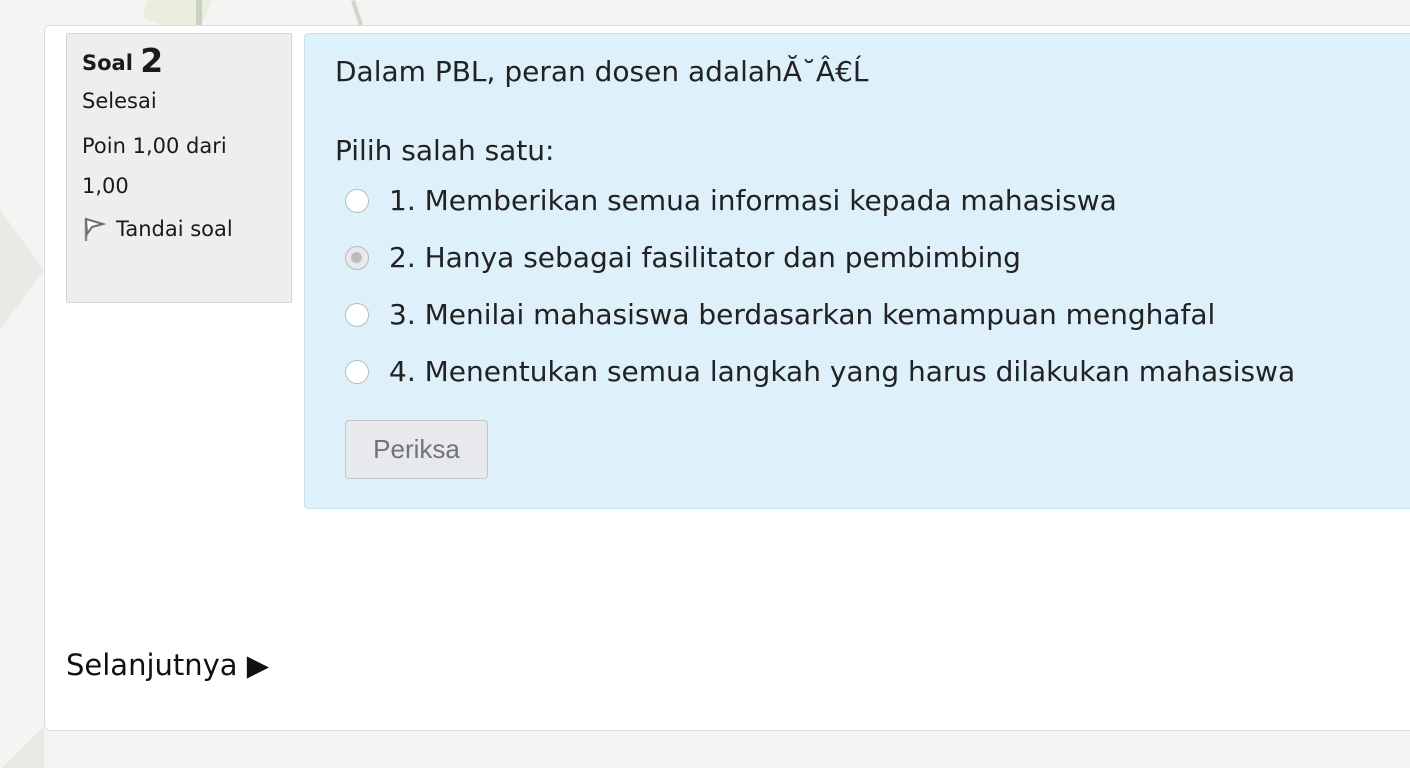 The image size is (1410, 768). Describe the element at coordinates (119, 101) in the screenshot. I see `question-state: Selesai` at that location.